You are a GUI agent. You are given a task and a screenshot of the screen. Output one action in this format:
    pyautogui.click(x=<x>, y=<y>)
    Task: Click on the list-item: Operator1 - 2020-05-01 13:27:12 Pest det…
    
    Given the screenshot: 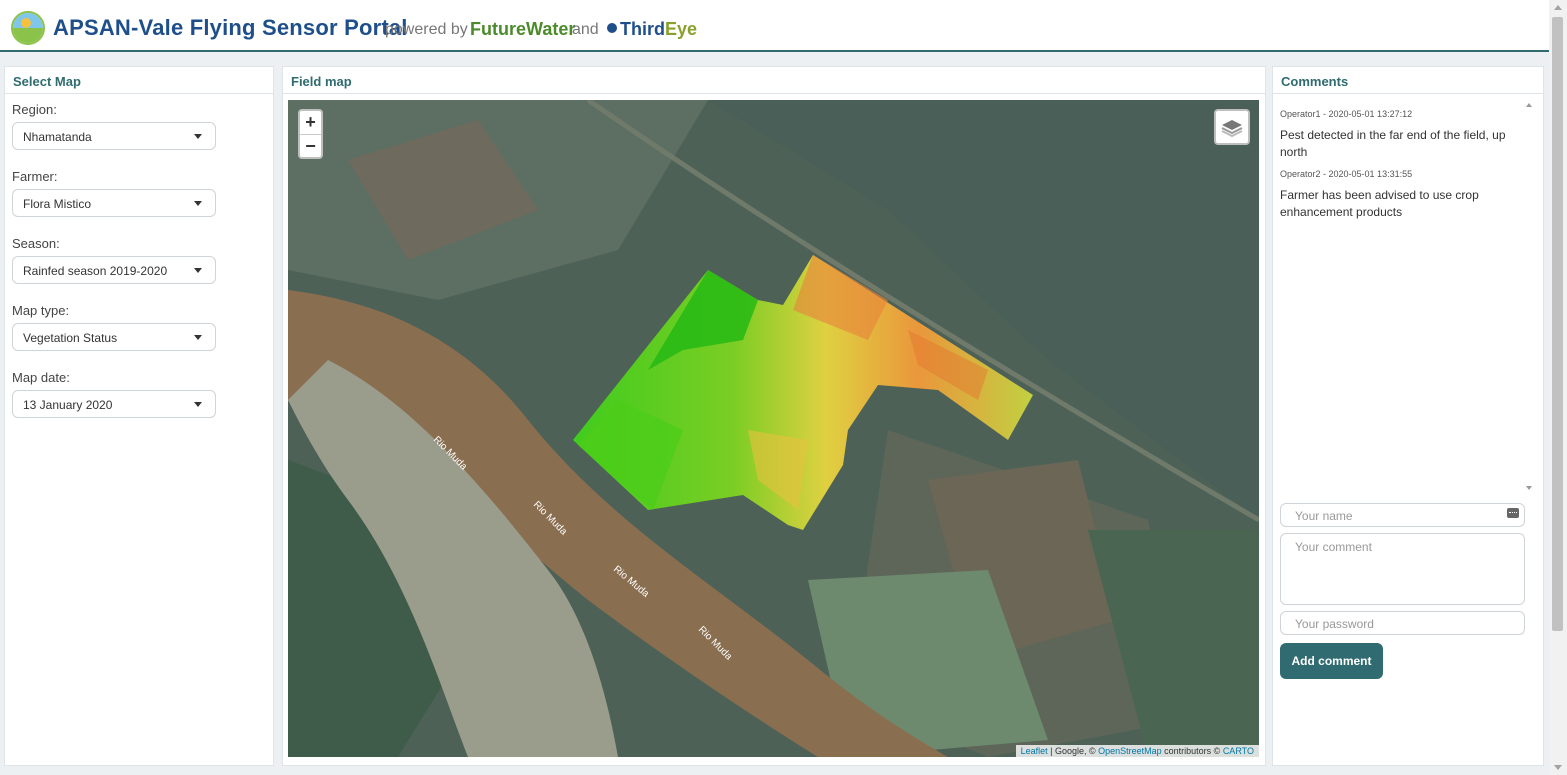 What is the action you would take?
    pyautogui.click(x=1399, y=135)
    